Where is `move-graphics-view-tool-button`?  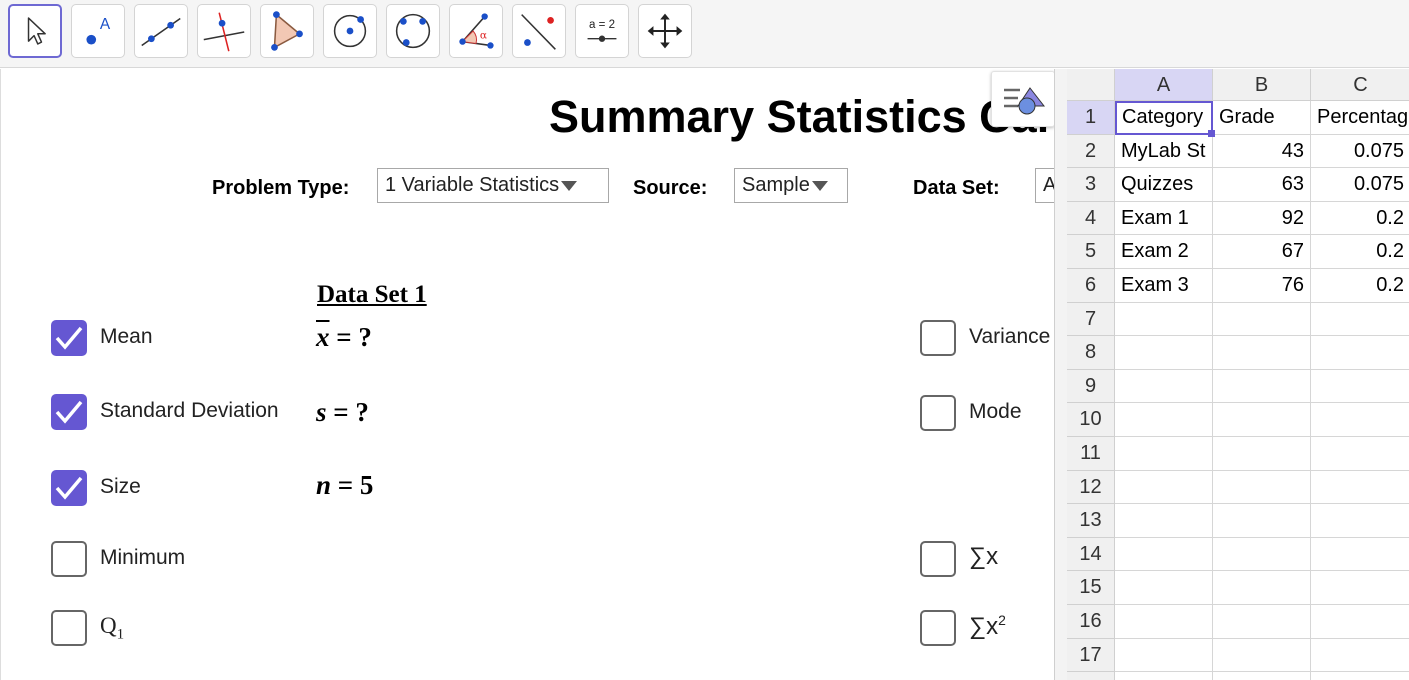 move-graphics-view-tool-button is located at coordinates (665, 31).